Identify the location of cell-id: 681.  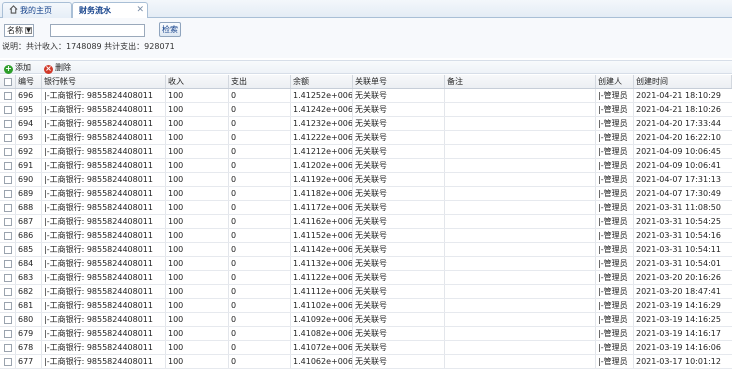
(29, 305).